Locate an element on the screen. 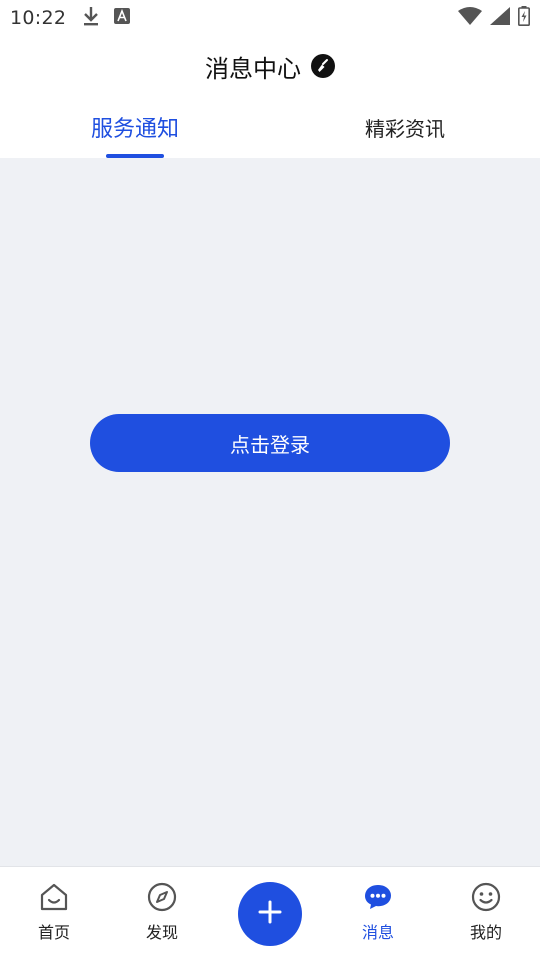  nav-label: 消息 is located at coordinates (377, 932).